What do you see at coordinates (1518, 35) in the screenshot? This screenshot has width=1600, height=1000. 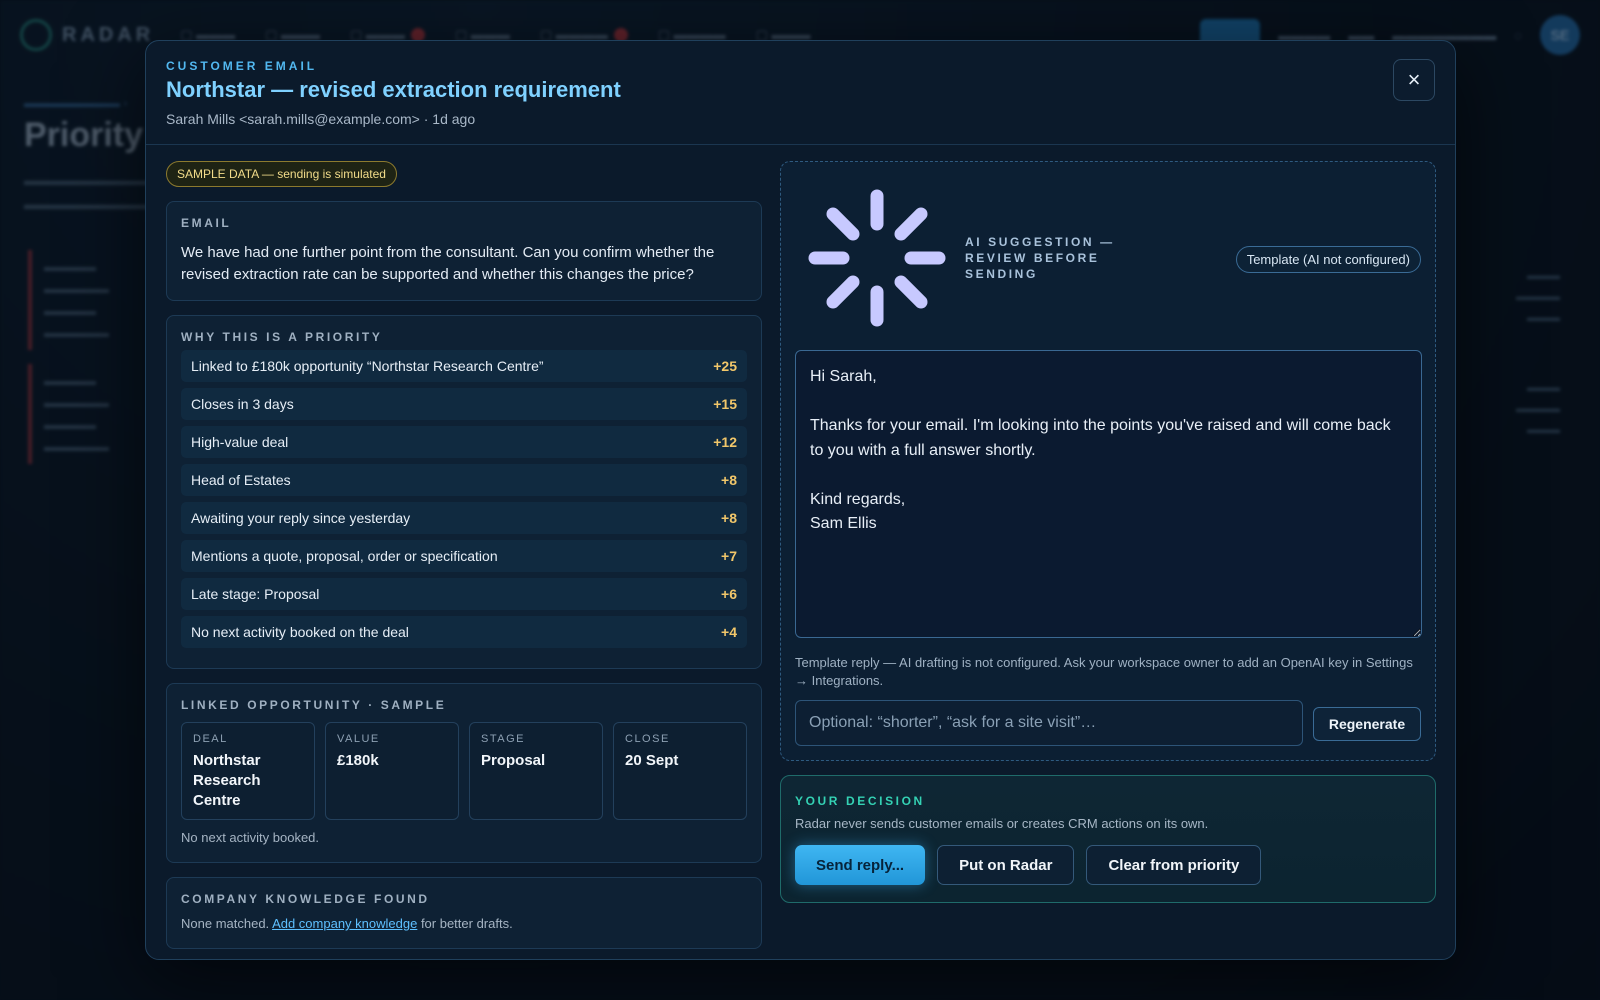 I see `bell-icon: ◌` at bounding box center [1518, 35].